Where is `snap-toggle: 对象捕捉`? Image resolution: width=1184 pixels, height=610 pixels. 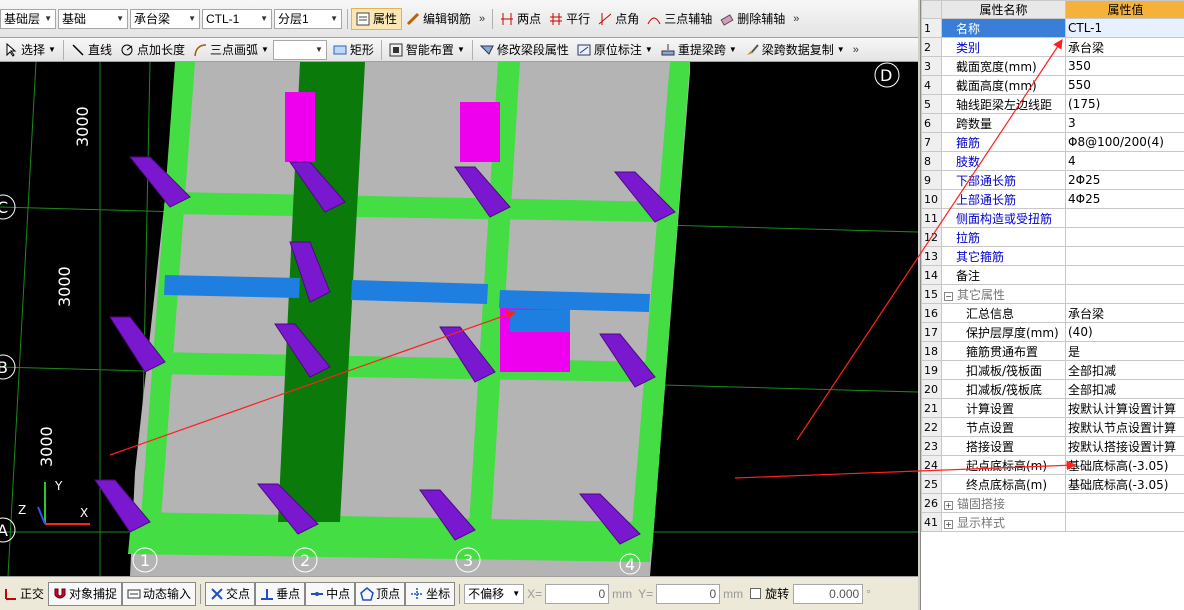
snap-toggle: 对象捕捉 is located at coordinates (85, 593).